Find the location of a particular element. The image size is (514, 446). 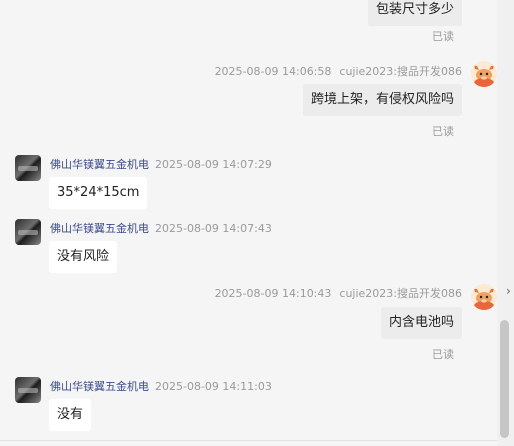

message-meta-outgoing: 2025-08-09 14:06:58 cujie2023:搜品开发086 is located at coordinates (338, 71).